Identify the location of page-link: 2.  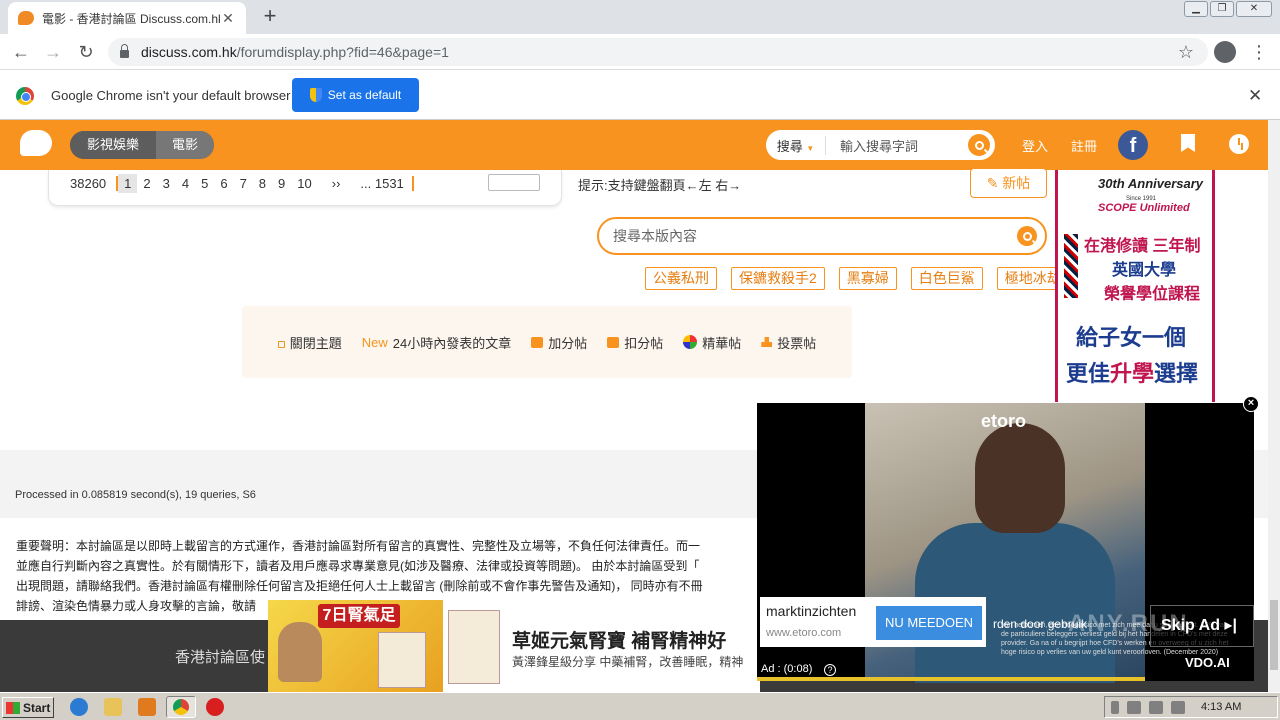
(146, 183).